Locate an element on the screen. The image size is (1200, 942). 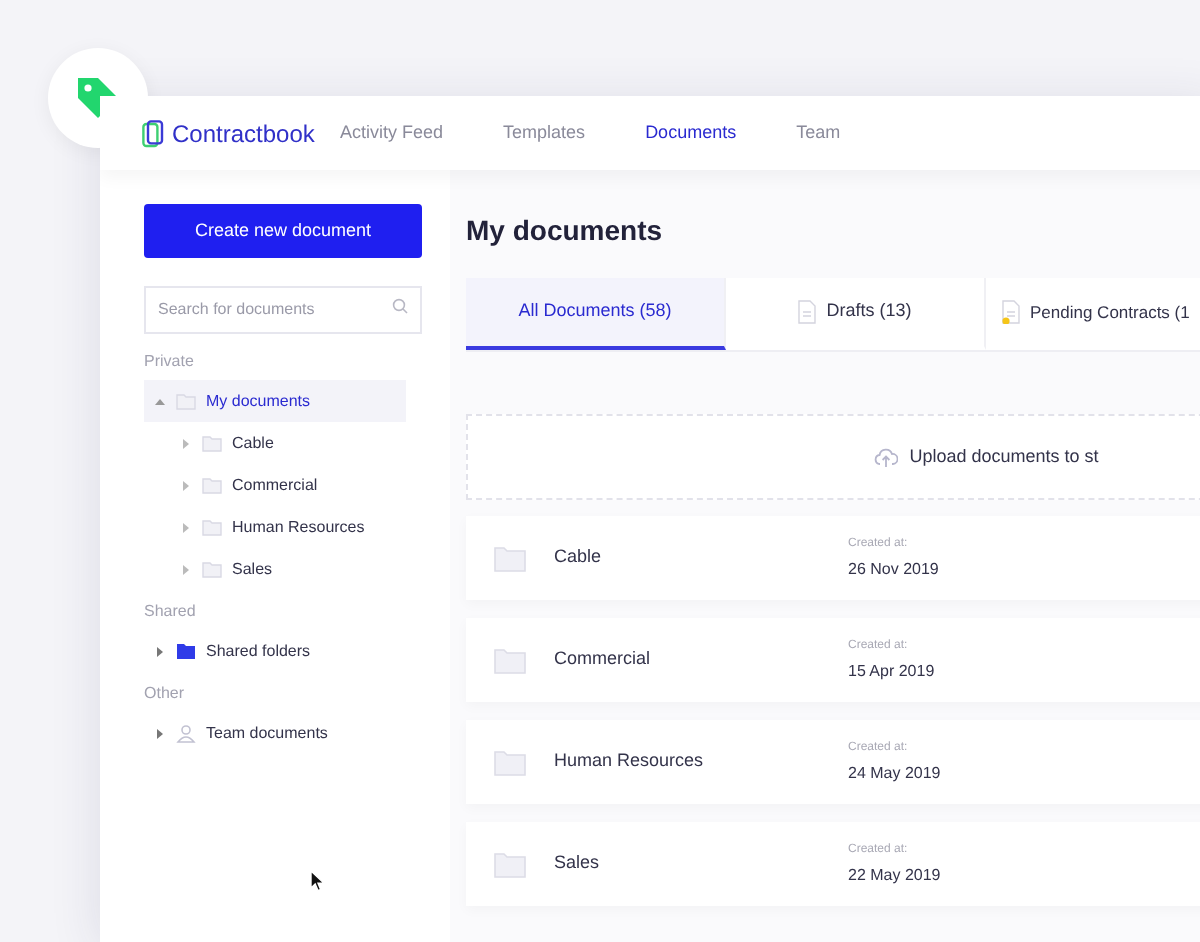
created-date: 24 May 2019 is located at coordinates (894, 773).